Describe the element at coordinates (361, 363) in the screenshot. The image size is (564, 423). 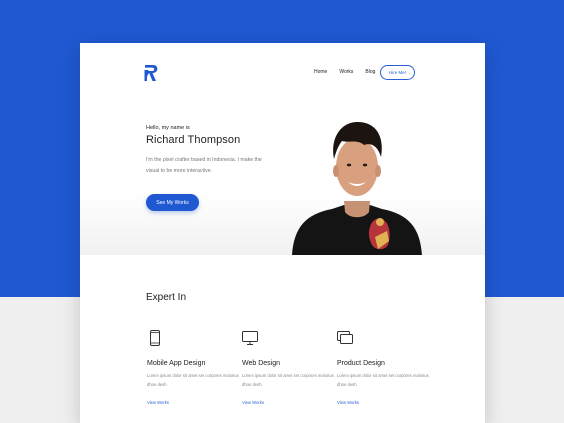
I see `service-title: Product Design` at that location.